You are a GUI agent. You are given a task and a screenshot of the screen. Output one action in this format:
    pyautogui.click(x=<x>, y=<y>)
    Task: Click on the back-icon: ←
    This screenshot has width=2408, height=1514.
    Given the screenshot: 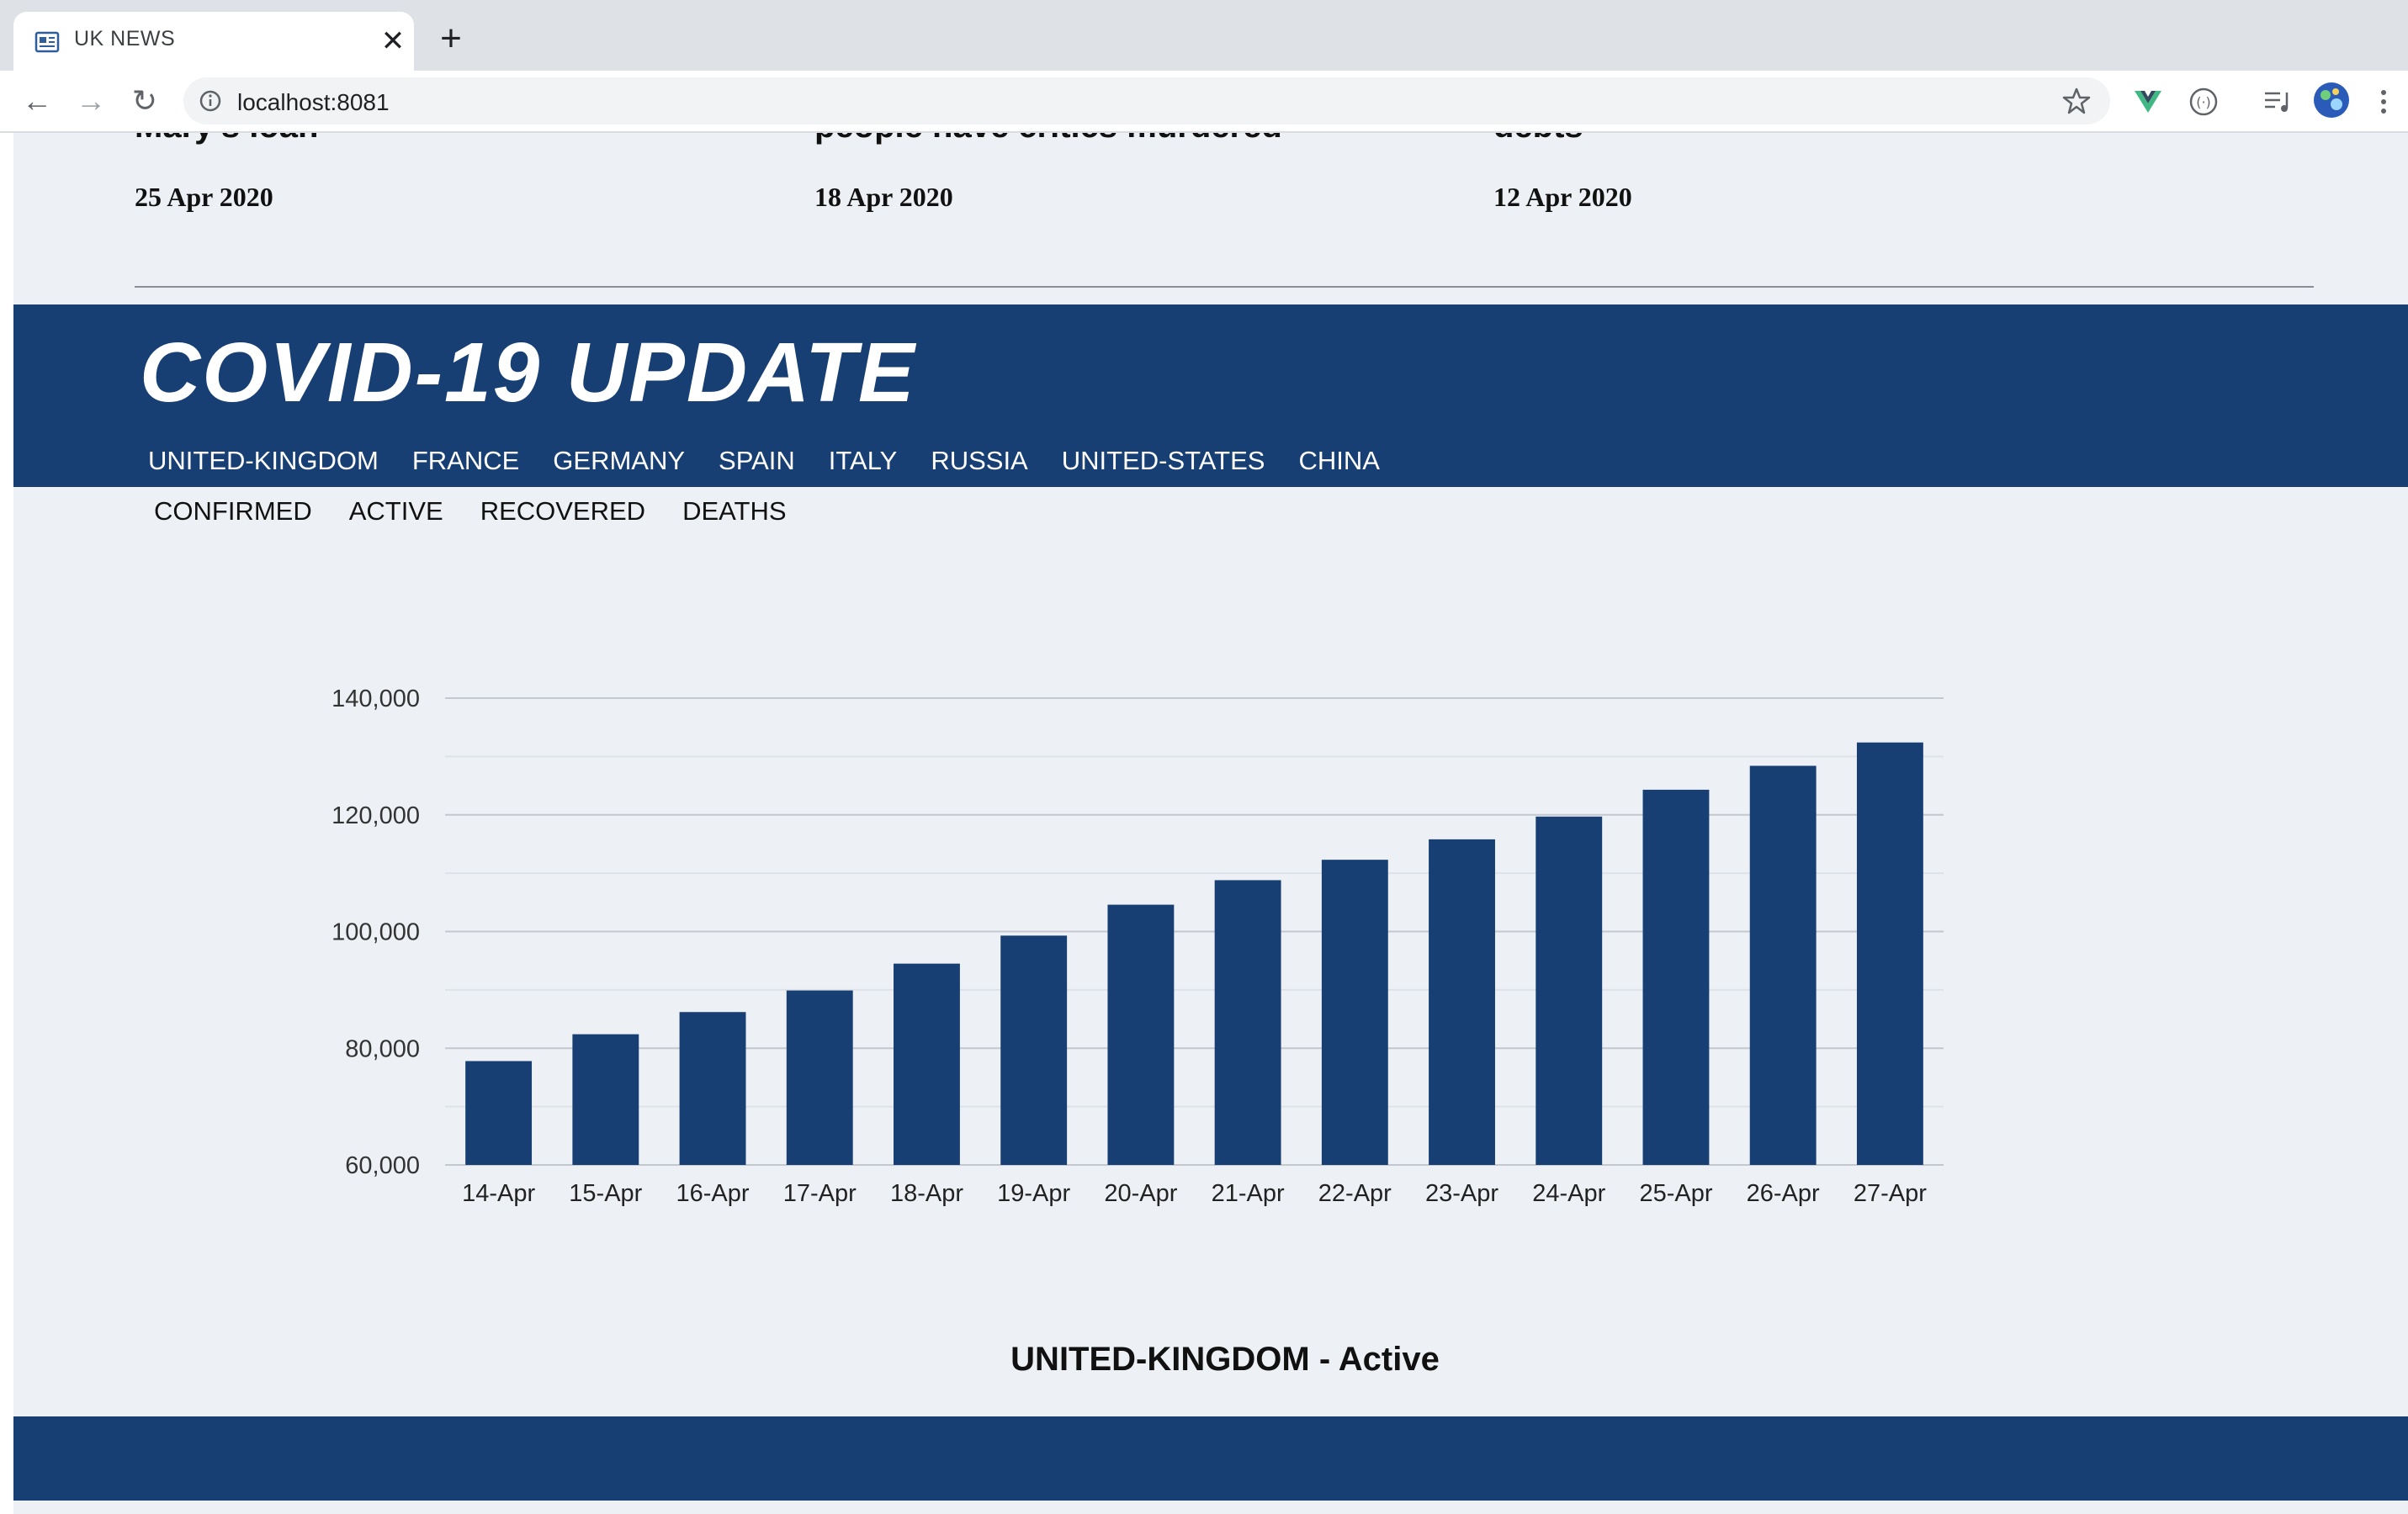 What is the action you would take?
    pyautogui.click(x=37, y=100)
    